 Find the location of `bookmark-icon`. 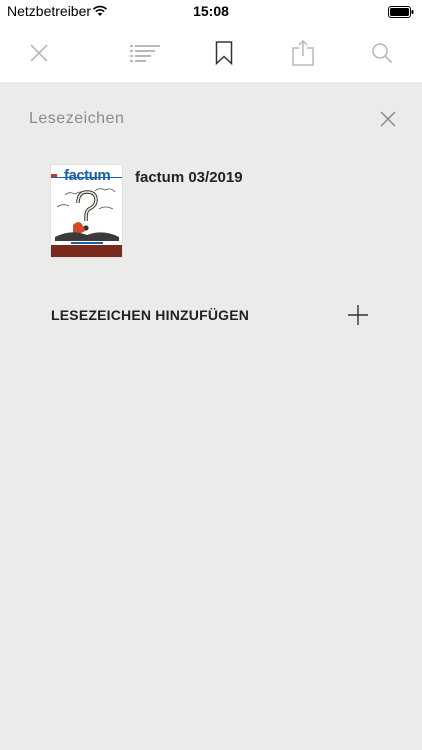

bookmark-icon is located at coordinates (224, 53).